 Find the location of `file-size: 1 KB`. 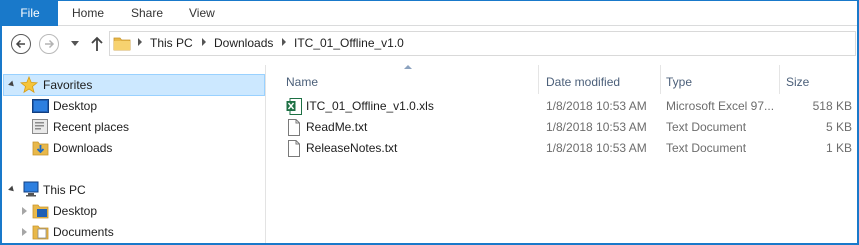

file-size: 1 KB is located at coordinates (838, 148).